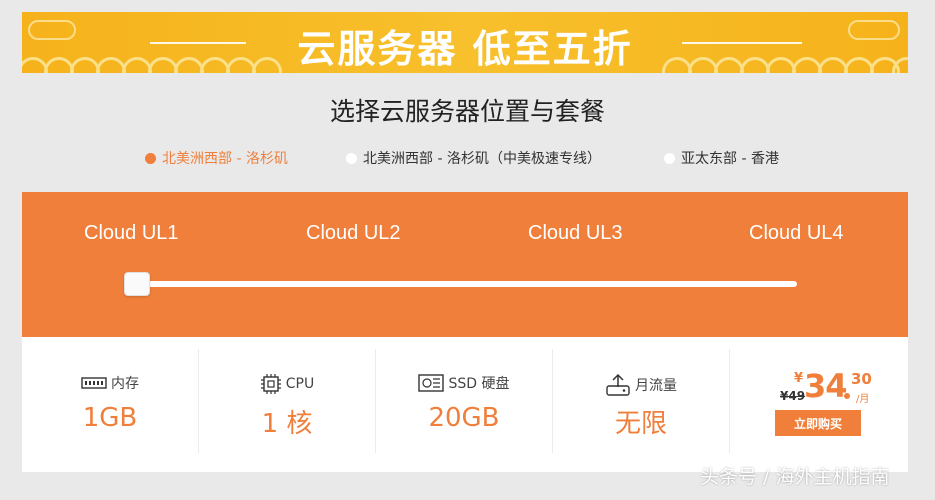  Describe the element at coordinates (353, 233) in the screenshot. I see `plan-label-ul2: Cloud UL2` at that location.